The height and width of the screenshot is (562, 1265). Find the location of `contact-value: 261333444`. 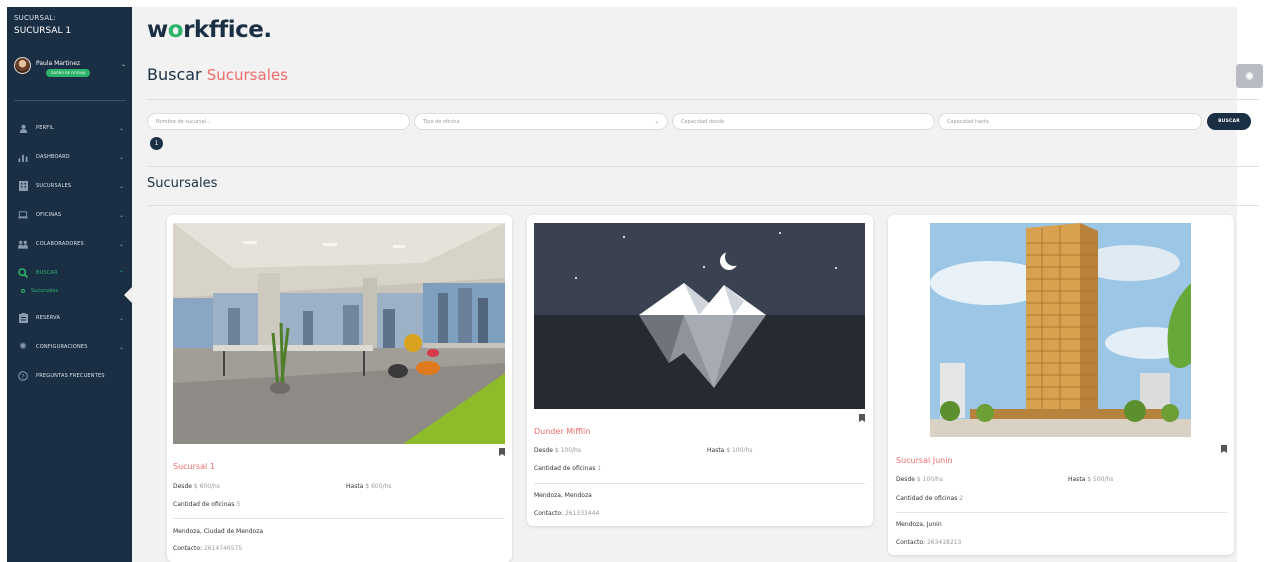

contact-value: 261333444 is located at coordinates (582, 513).